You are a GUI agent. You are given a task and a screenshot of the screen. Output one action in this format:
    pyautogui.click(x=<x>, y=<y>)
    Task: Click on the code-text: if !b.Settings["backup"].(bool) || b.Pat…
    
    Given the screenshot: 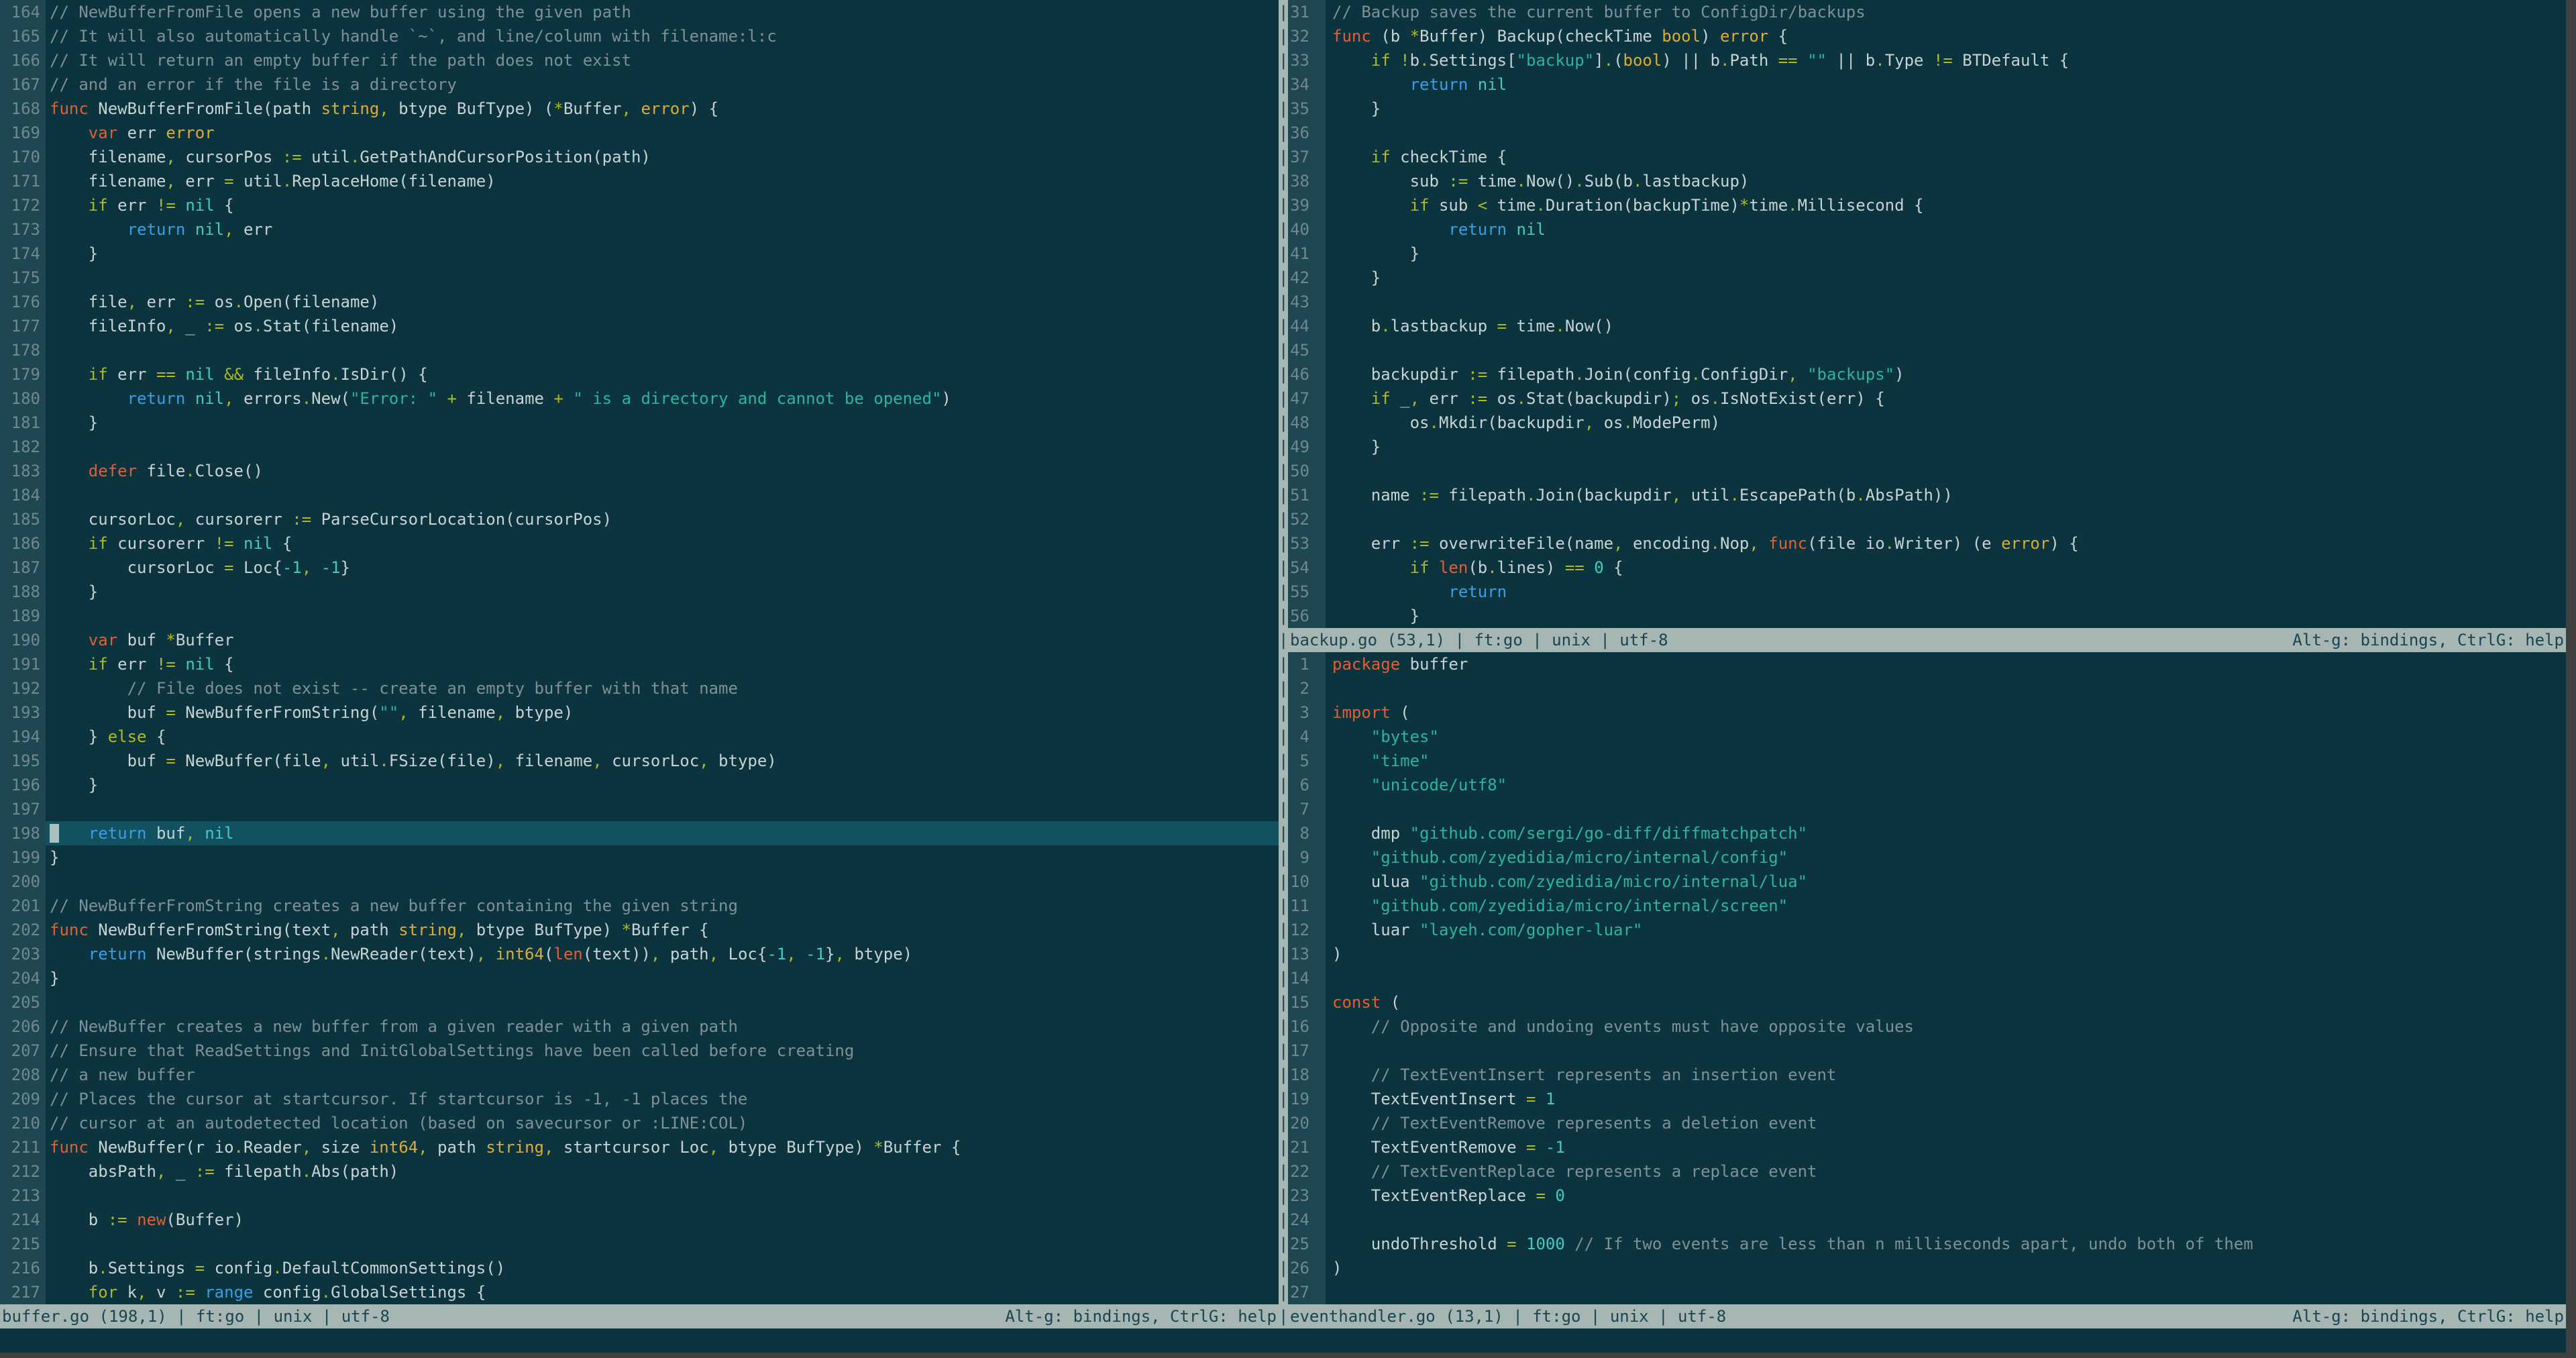 What is the action you would take?
    pyautogui.click(x=1946, y=60)
    